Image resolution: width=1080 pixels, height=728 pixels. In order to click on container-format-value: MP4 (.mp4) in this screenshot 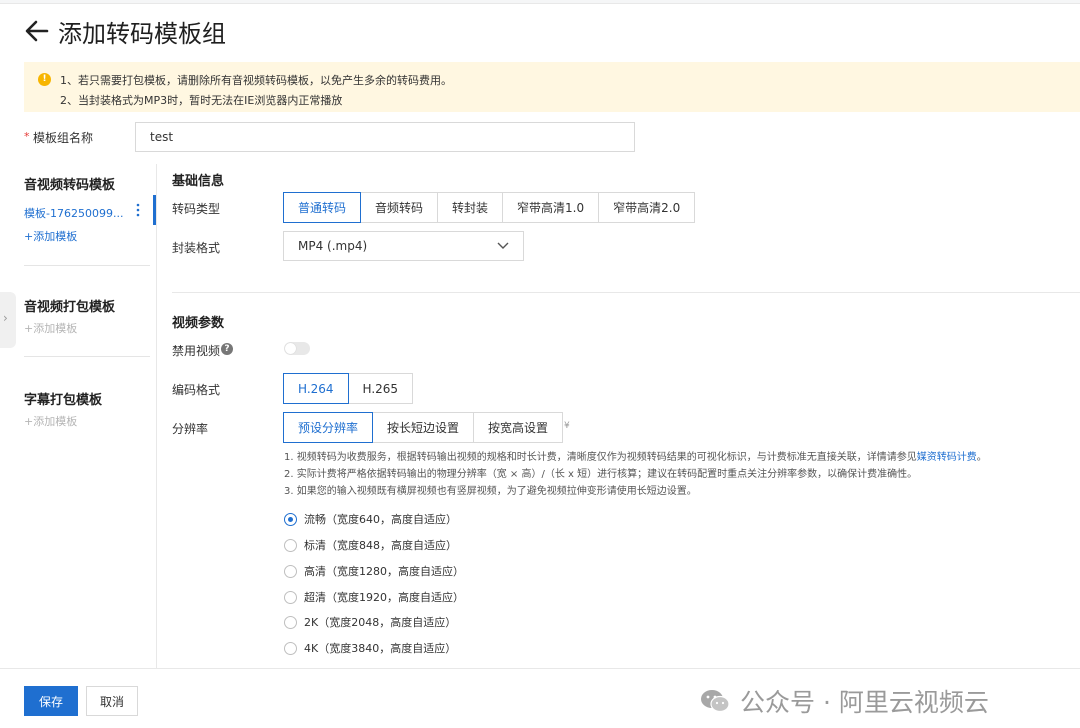, I will do `click(333, 246)`.